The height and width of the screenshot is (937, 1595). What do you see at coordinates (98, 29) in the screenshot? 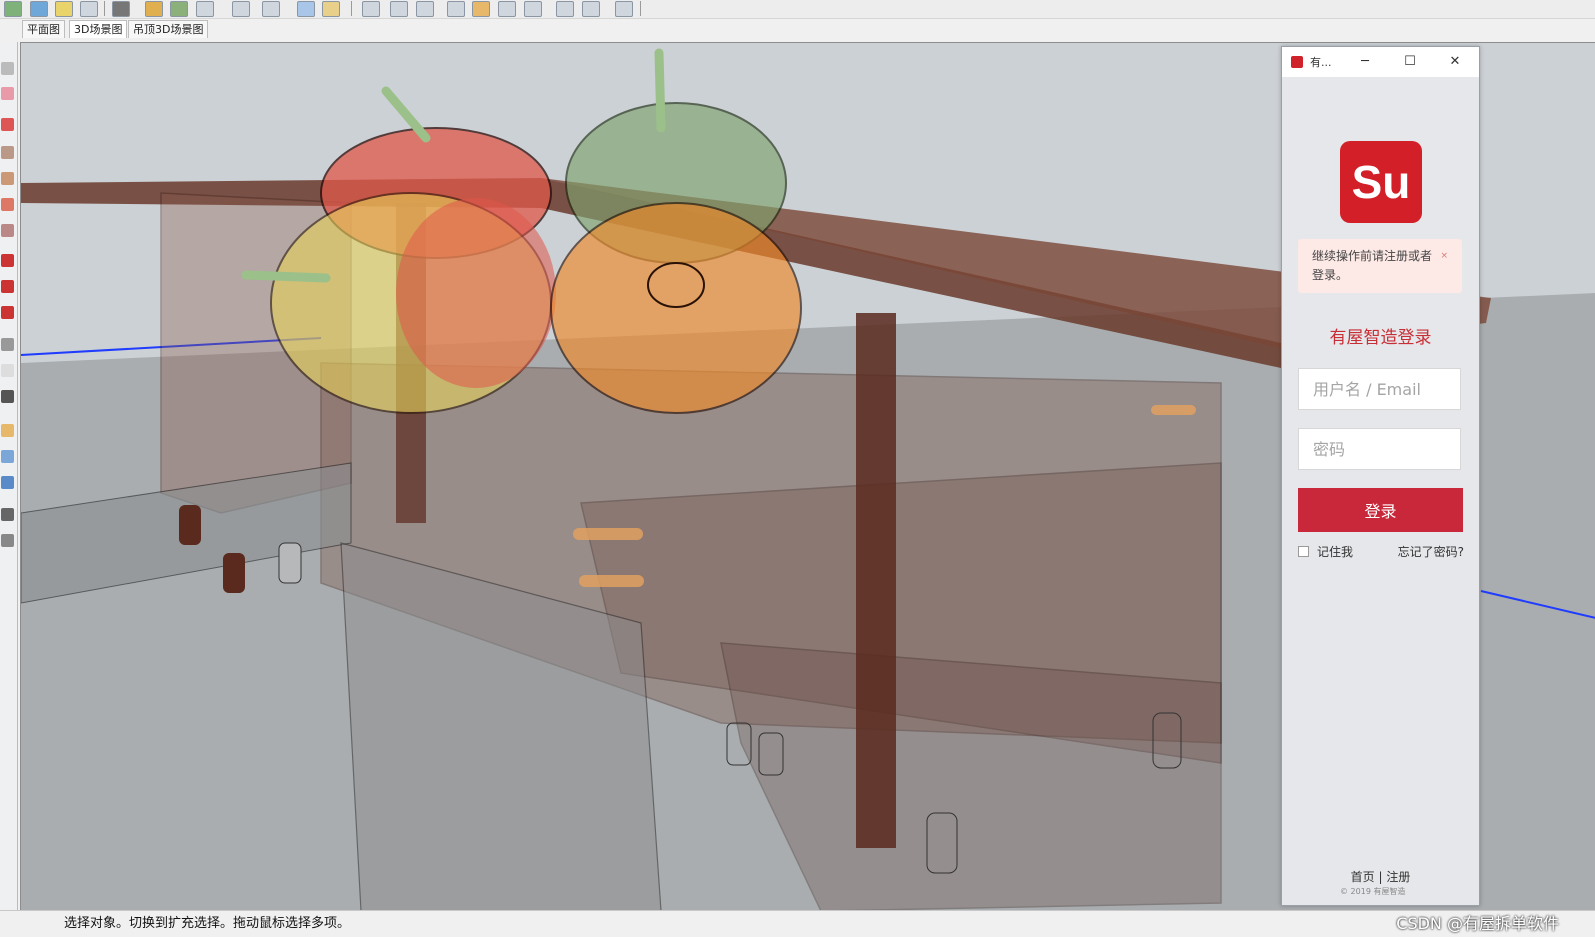
I see `tab-3d-scene: 3D场景图` at bounding box center [98, 29].